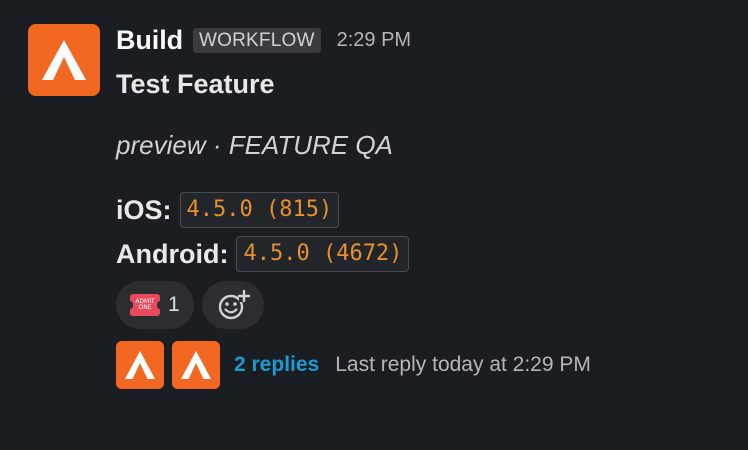 This screenshot has height=450, width=748. What do you see at coordinates (174, 304) in the screenshot?
I see `reaction-count: 1` at bounding box center [174, 304].